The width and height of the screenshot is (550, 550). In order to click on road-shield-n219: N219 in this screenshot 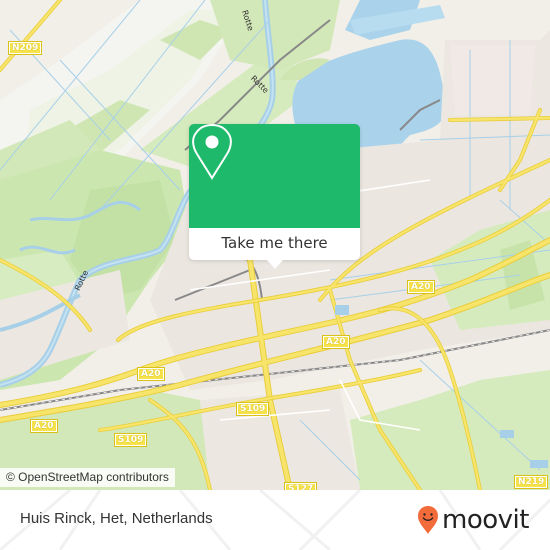, I will do `click(531, 482)`.